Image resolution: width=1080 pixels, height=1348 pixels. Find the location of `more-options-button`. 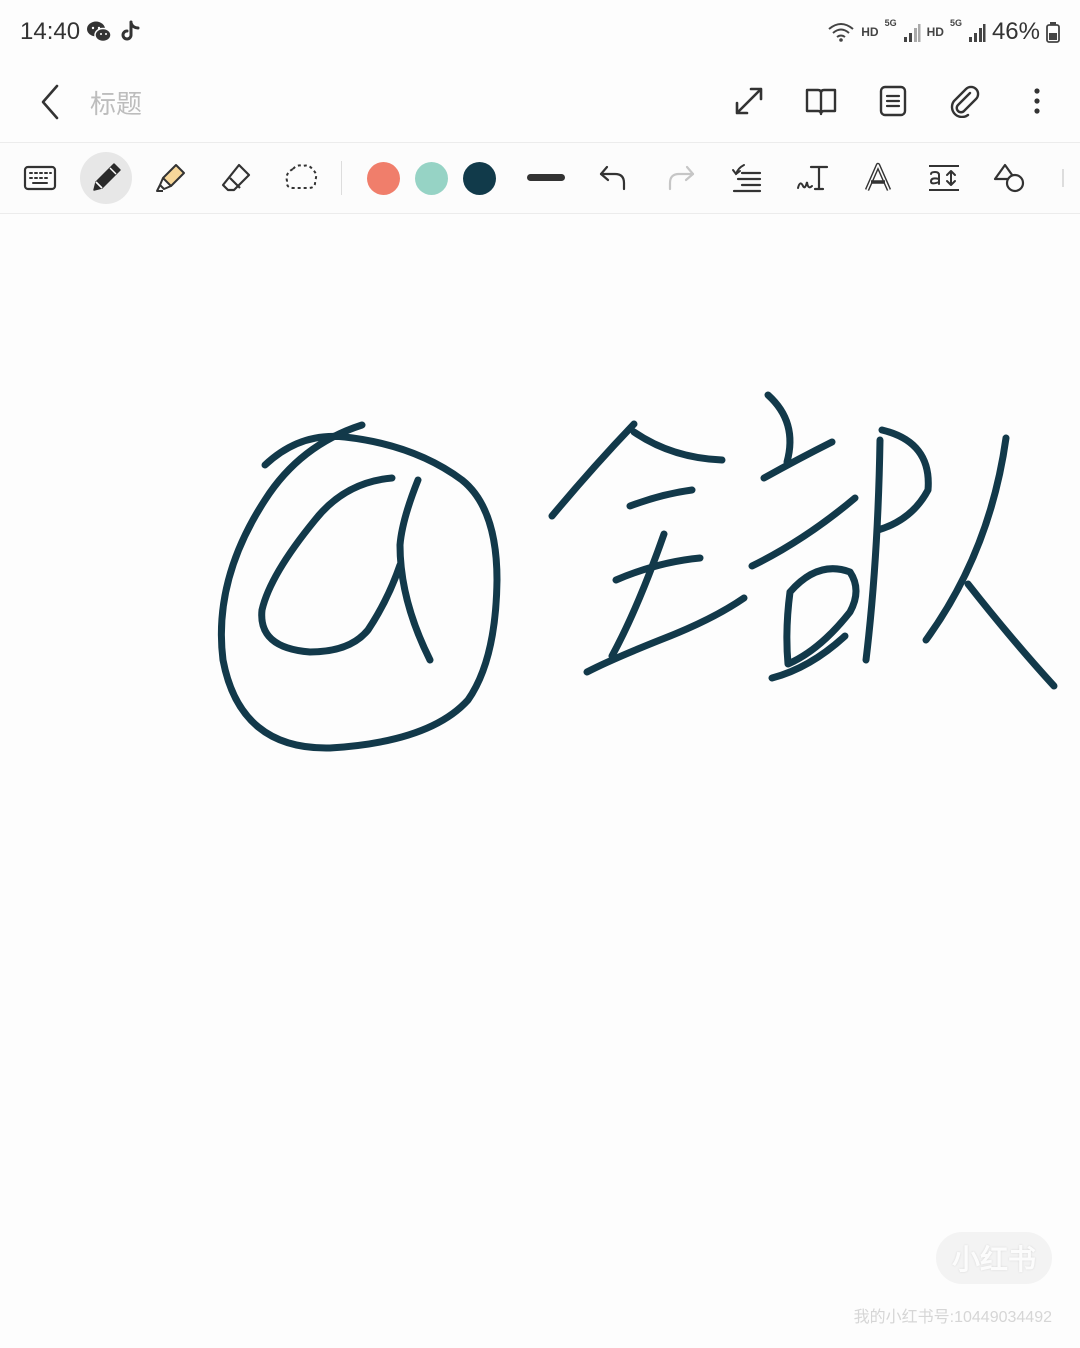

more-options-button is located at coordinates (1037, 101).